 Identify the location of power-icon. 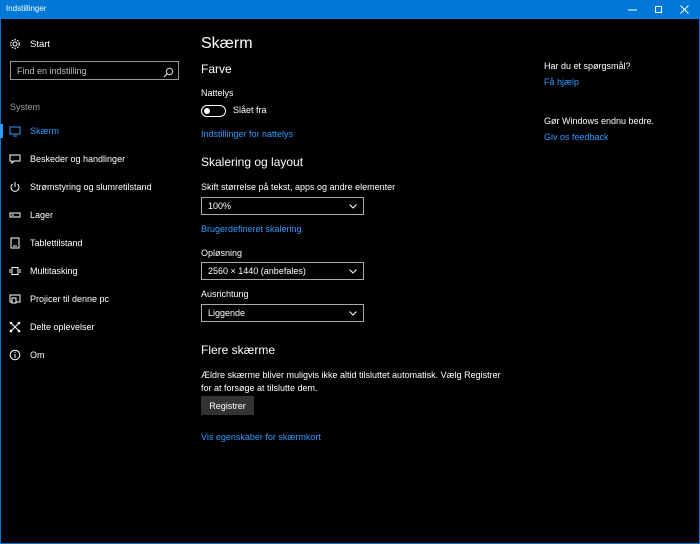
(15, 187).